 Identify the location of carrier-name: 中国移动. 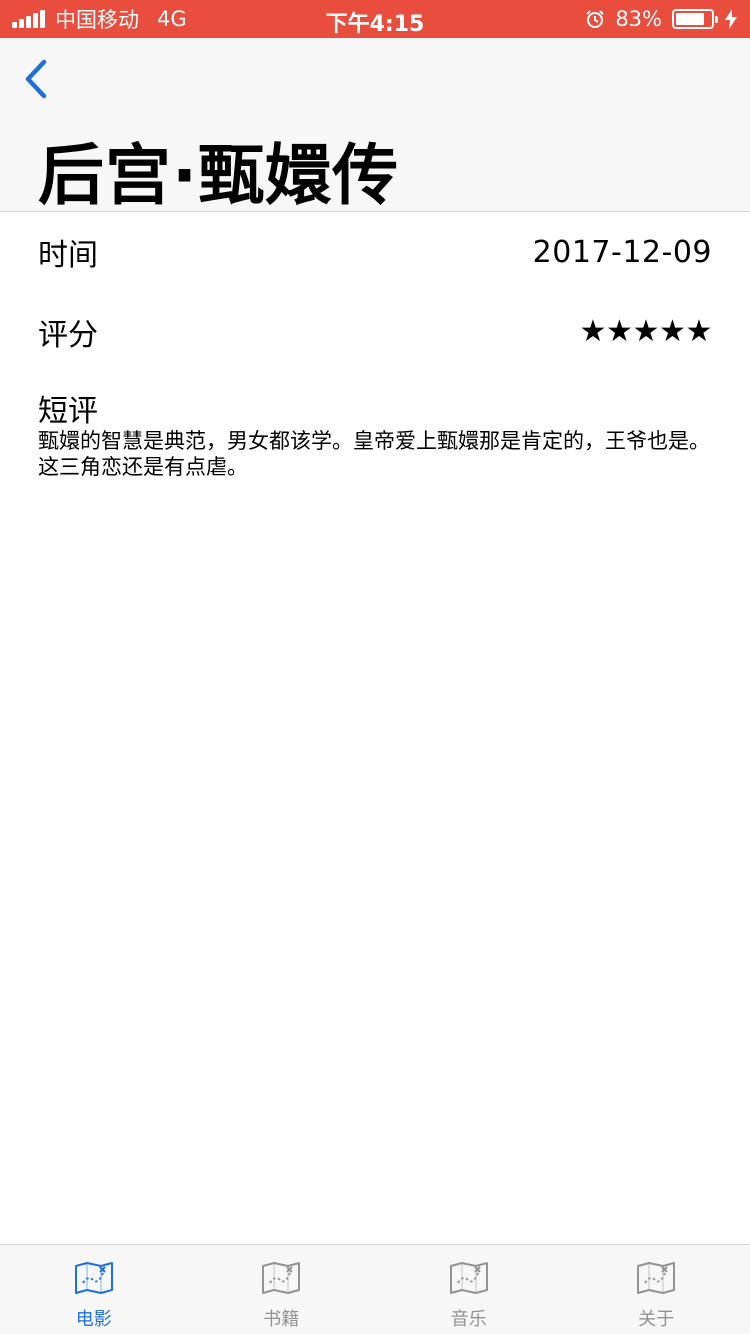
(97, 20).